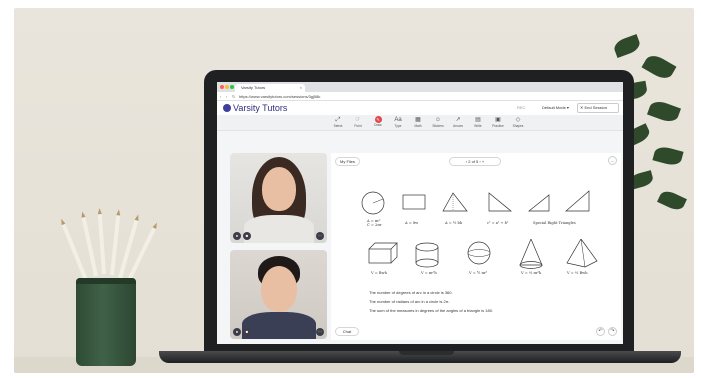  What do you see at coordinates (398, 126) in the screenshot?
I see `tool-label: Type` at bounding box center [398, 126].